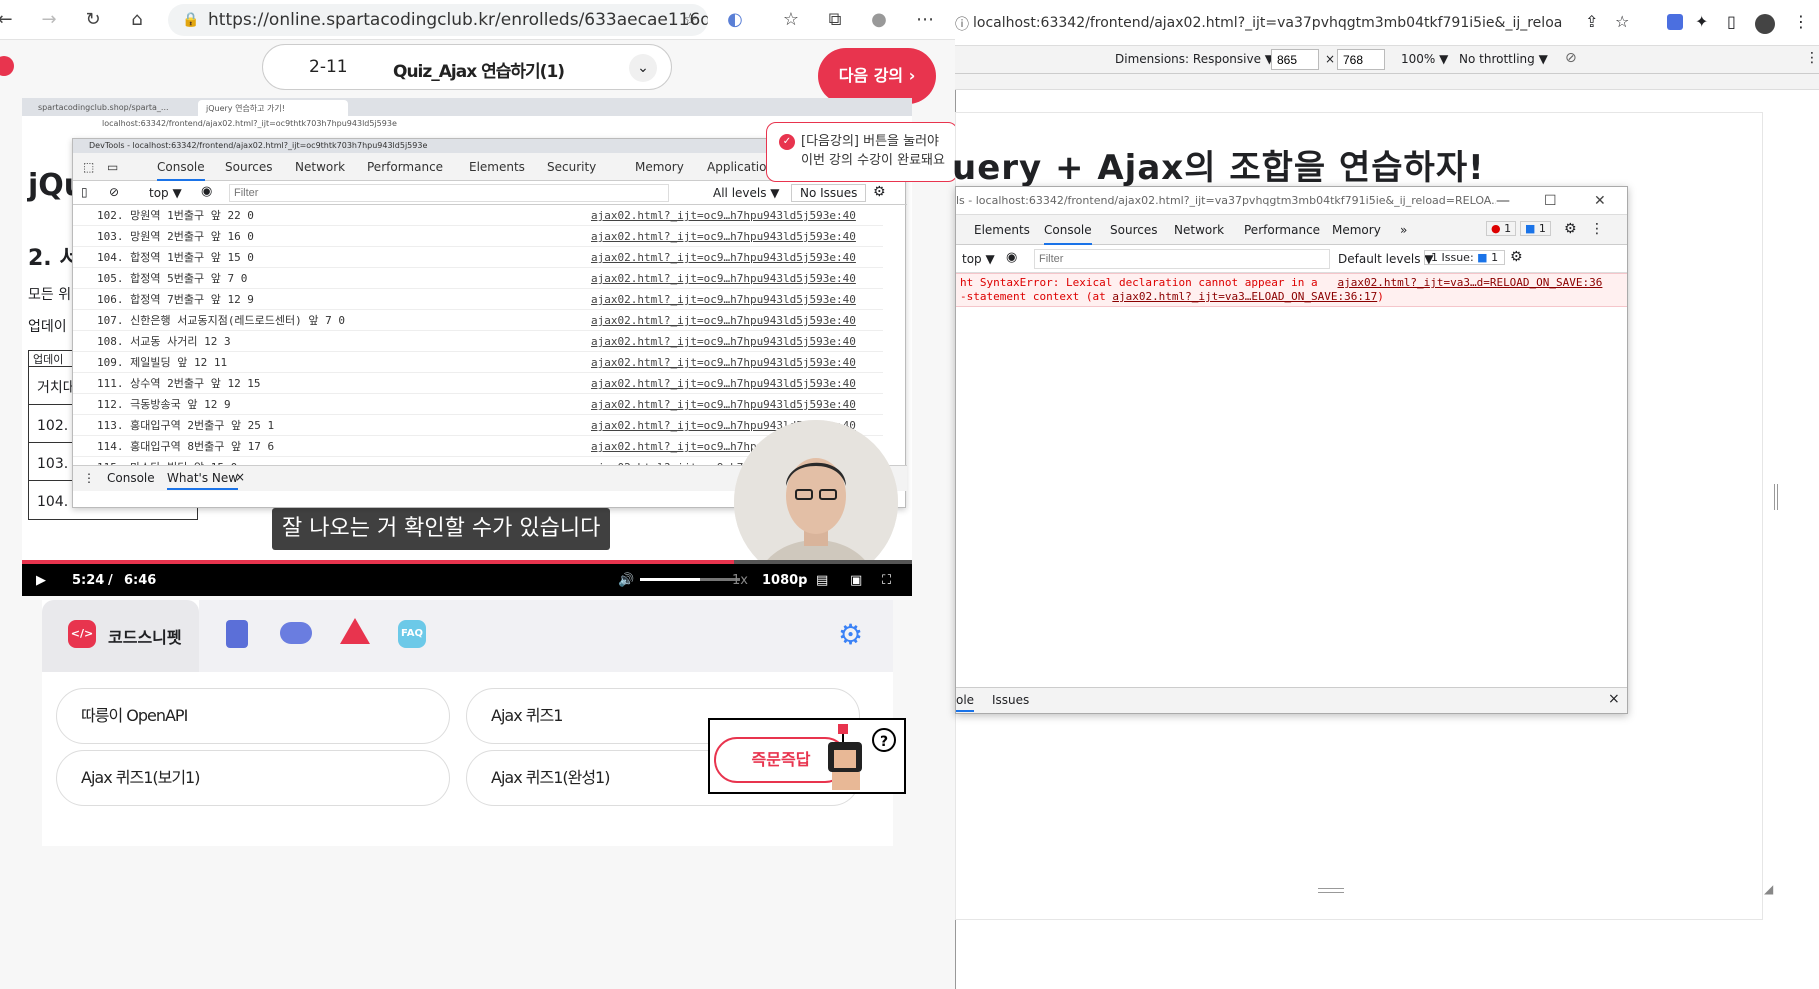 The image size is (1819, 989). I want to click on speed-label: 1x, so click(740, 580).